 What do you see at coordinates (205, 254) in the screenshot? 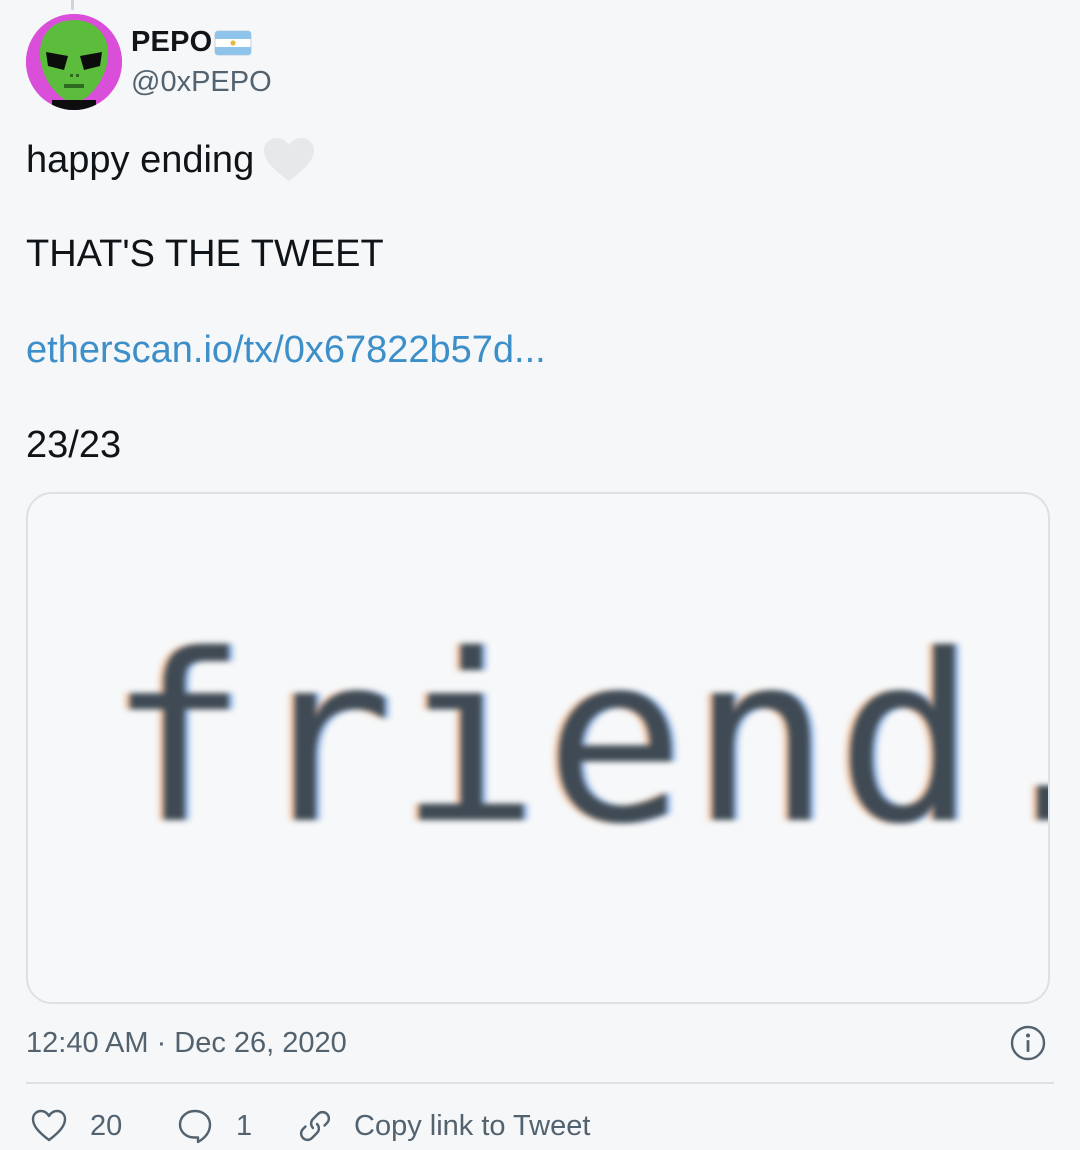
I see `tweet-text-line-2: THAT'S THE TWEET` at bounding box center [205, 254].